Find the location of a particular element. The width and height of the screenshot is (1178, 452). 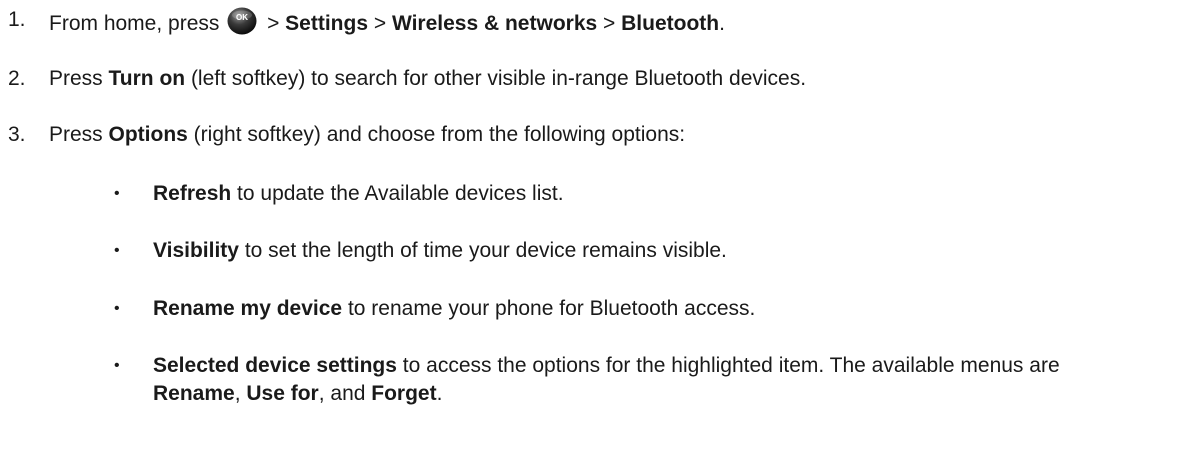

menu-forget: Forget is located at coordinates (404, 393).